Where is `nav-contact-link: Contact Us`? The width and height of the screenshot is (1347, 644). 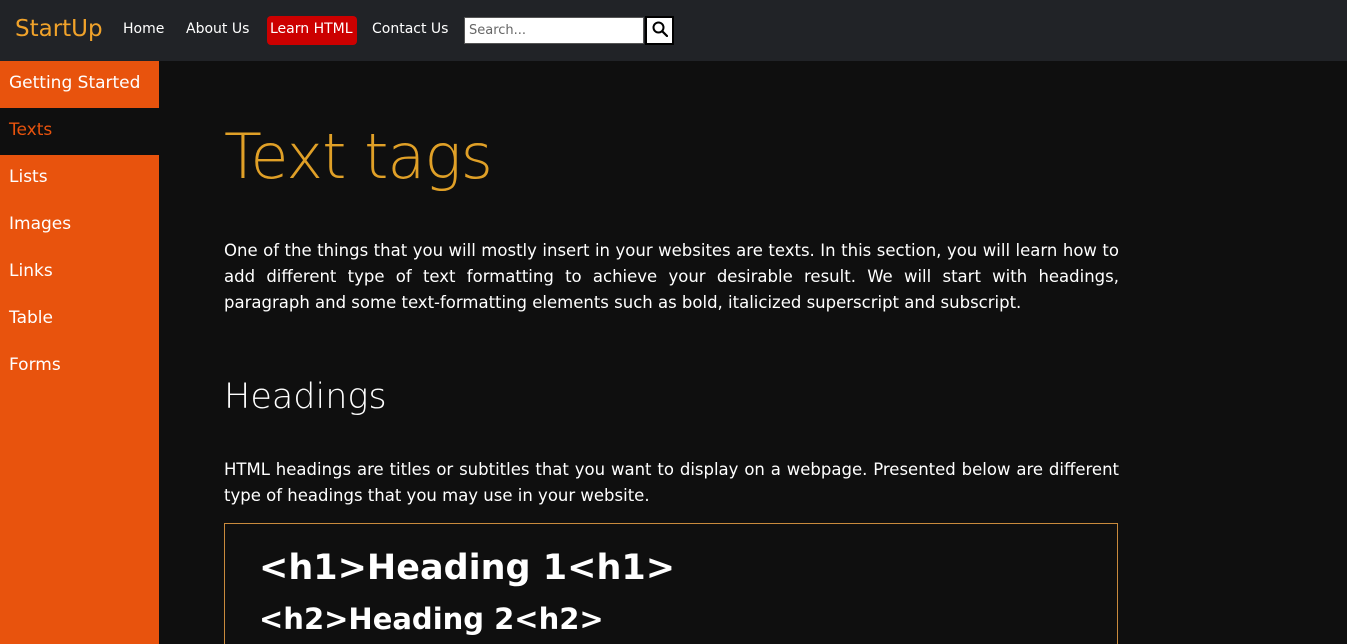
nav-contact-link: Contact Us is located at coordinates (410, 29).